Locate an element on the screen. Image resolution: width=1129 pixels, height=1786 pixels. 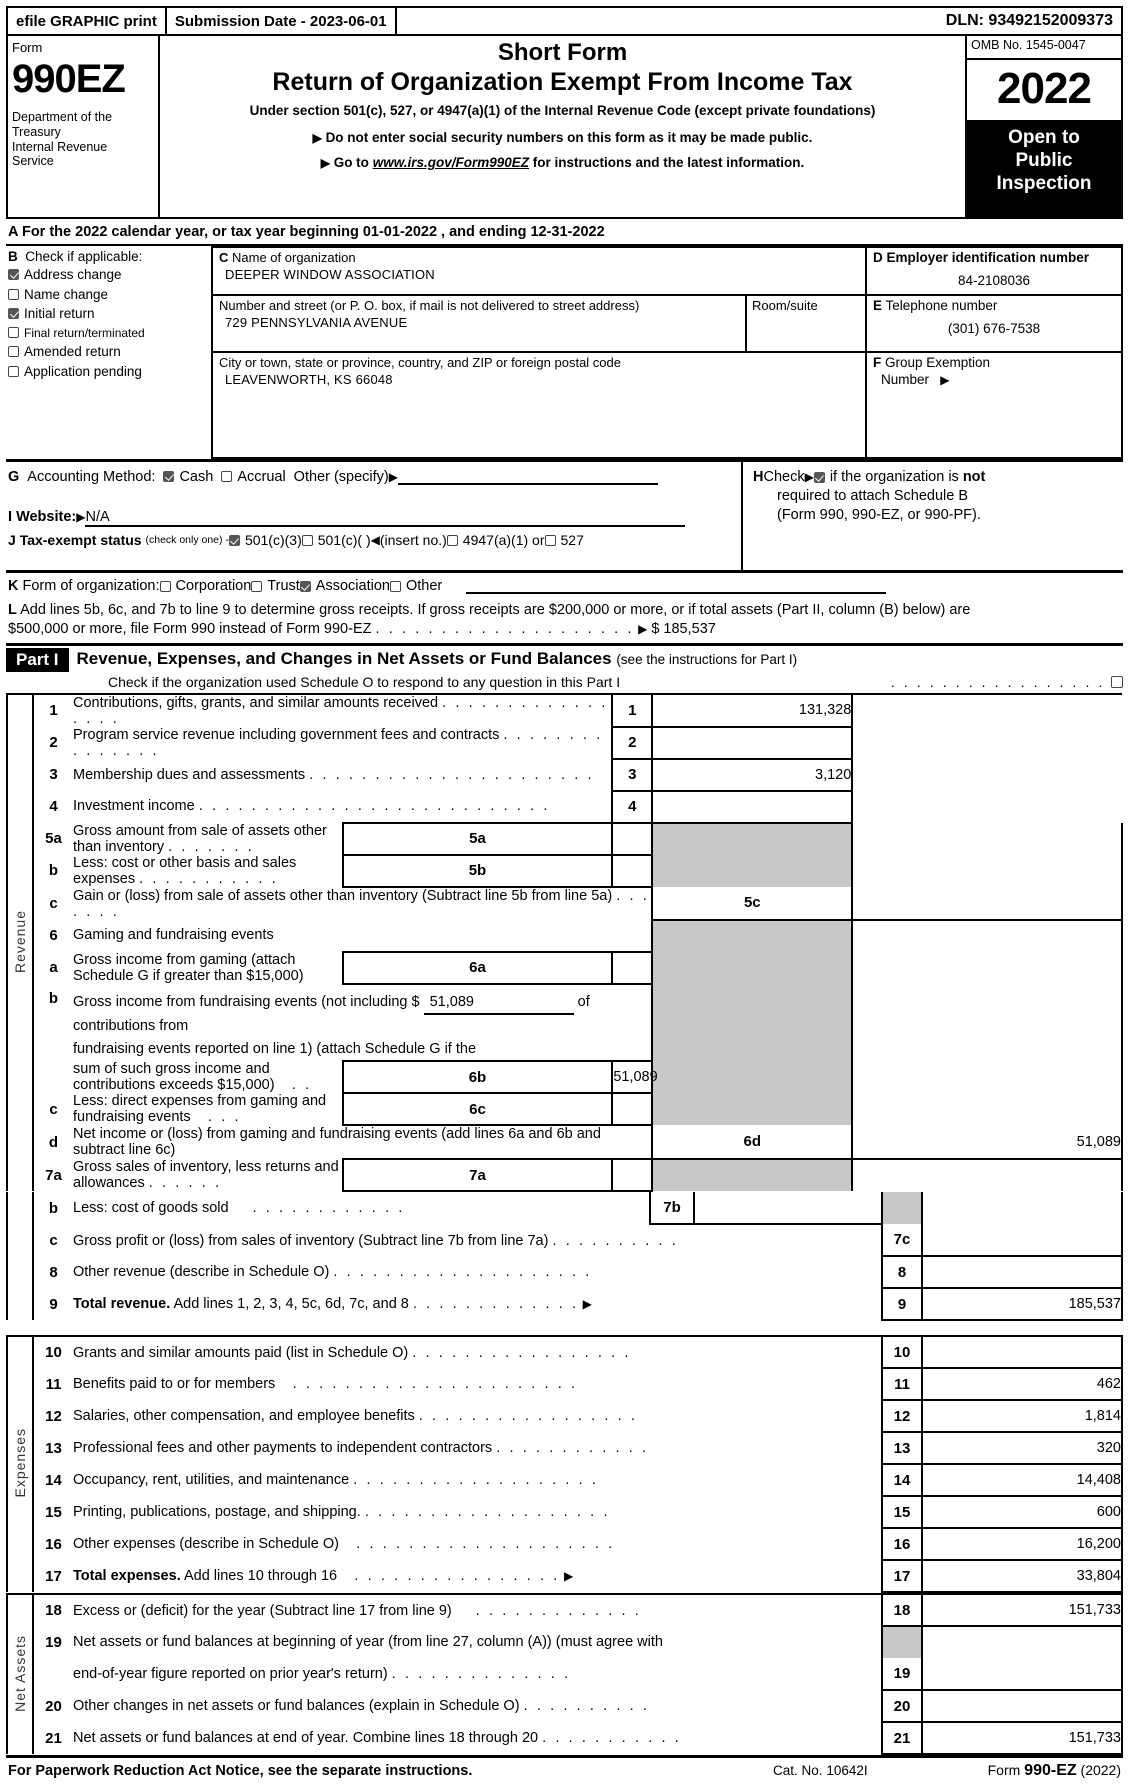
checkbox-icon-schedule-o is located at coordinates (1117, 681).